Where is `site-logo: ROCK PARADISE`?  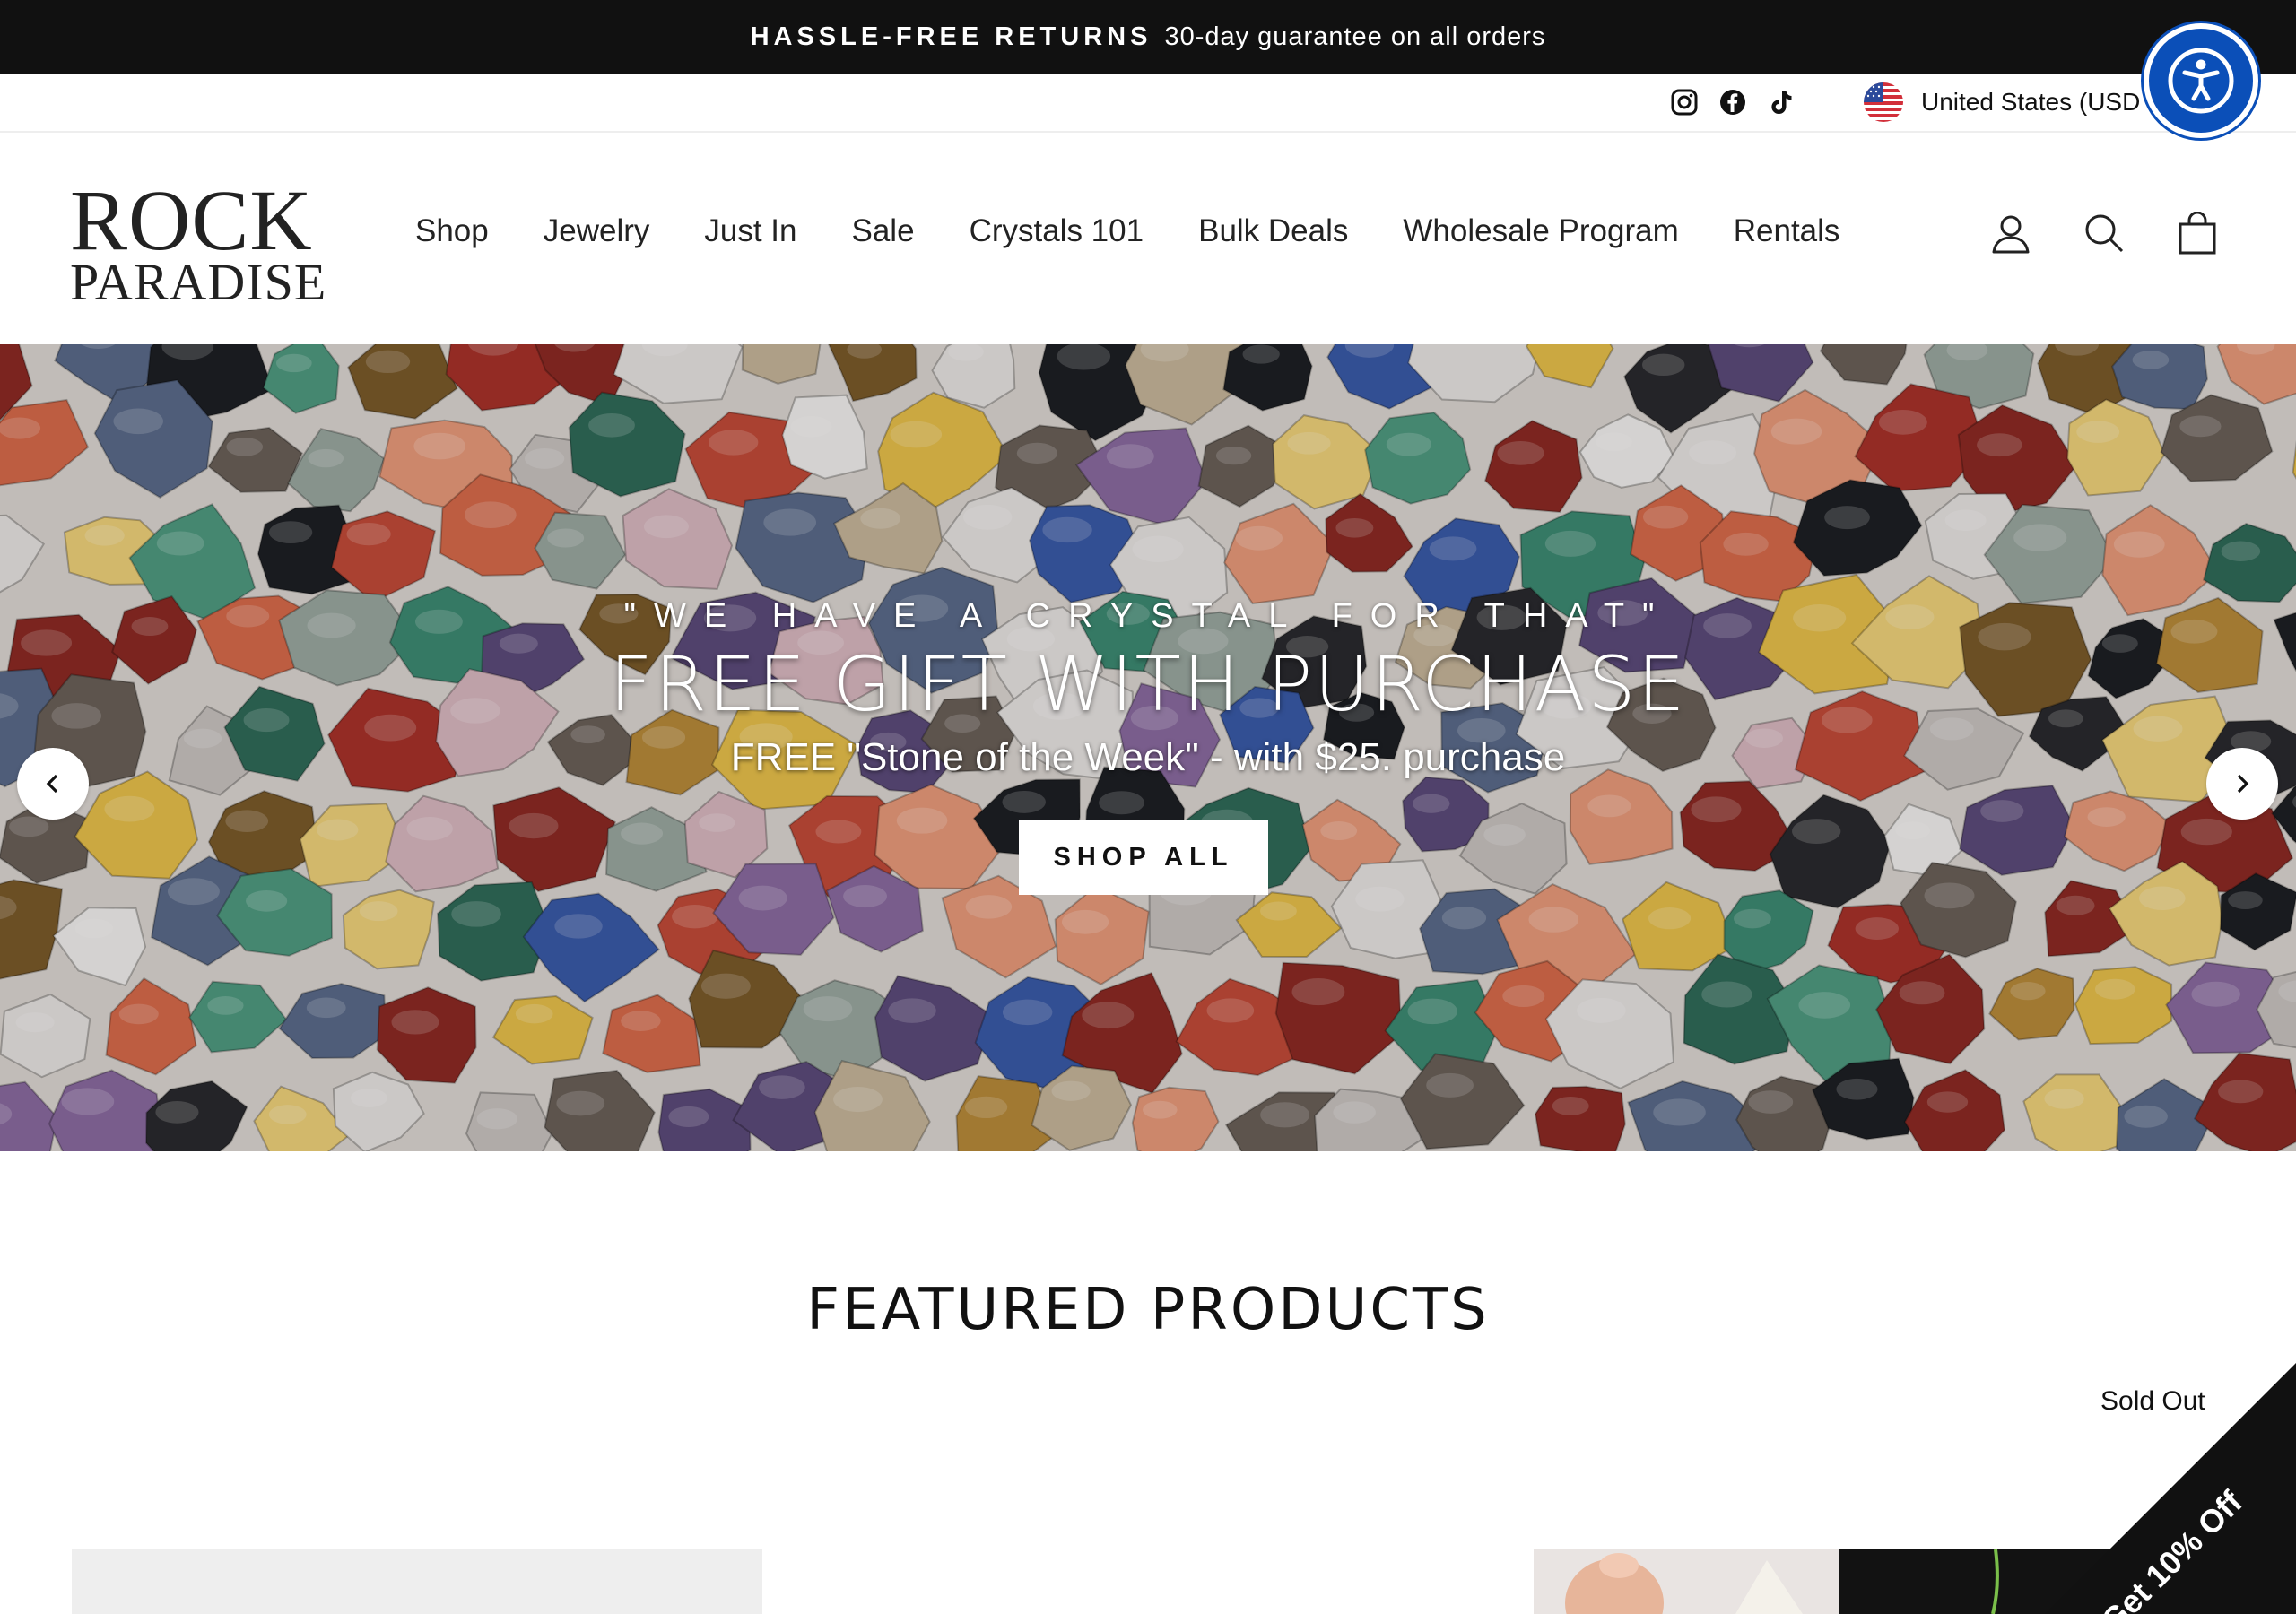 site-logo: ROCK PARADISE is located at coordinates (200, 240).